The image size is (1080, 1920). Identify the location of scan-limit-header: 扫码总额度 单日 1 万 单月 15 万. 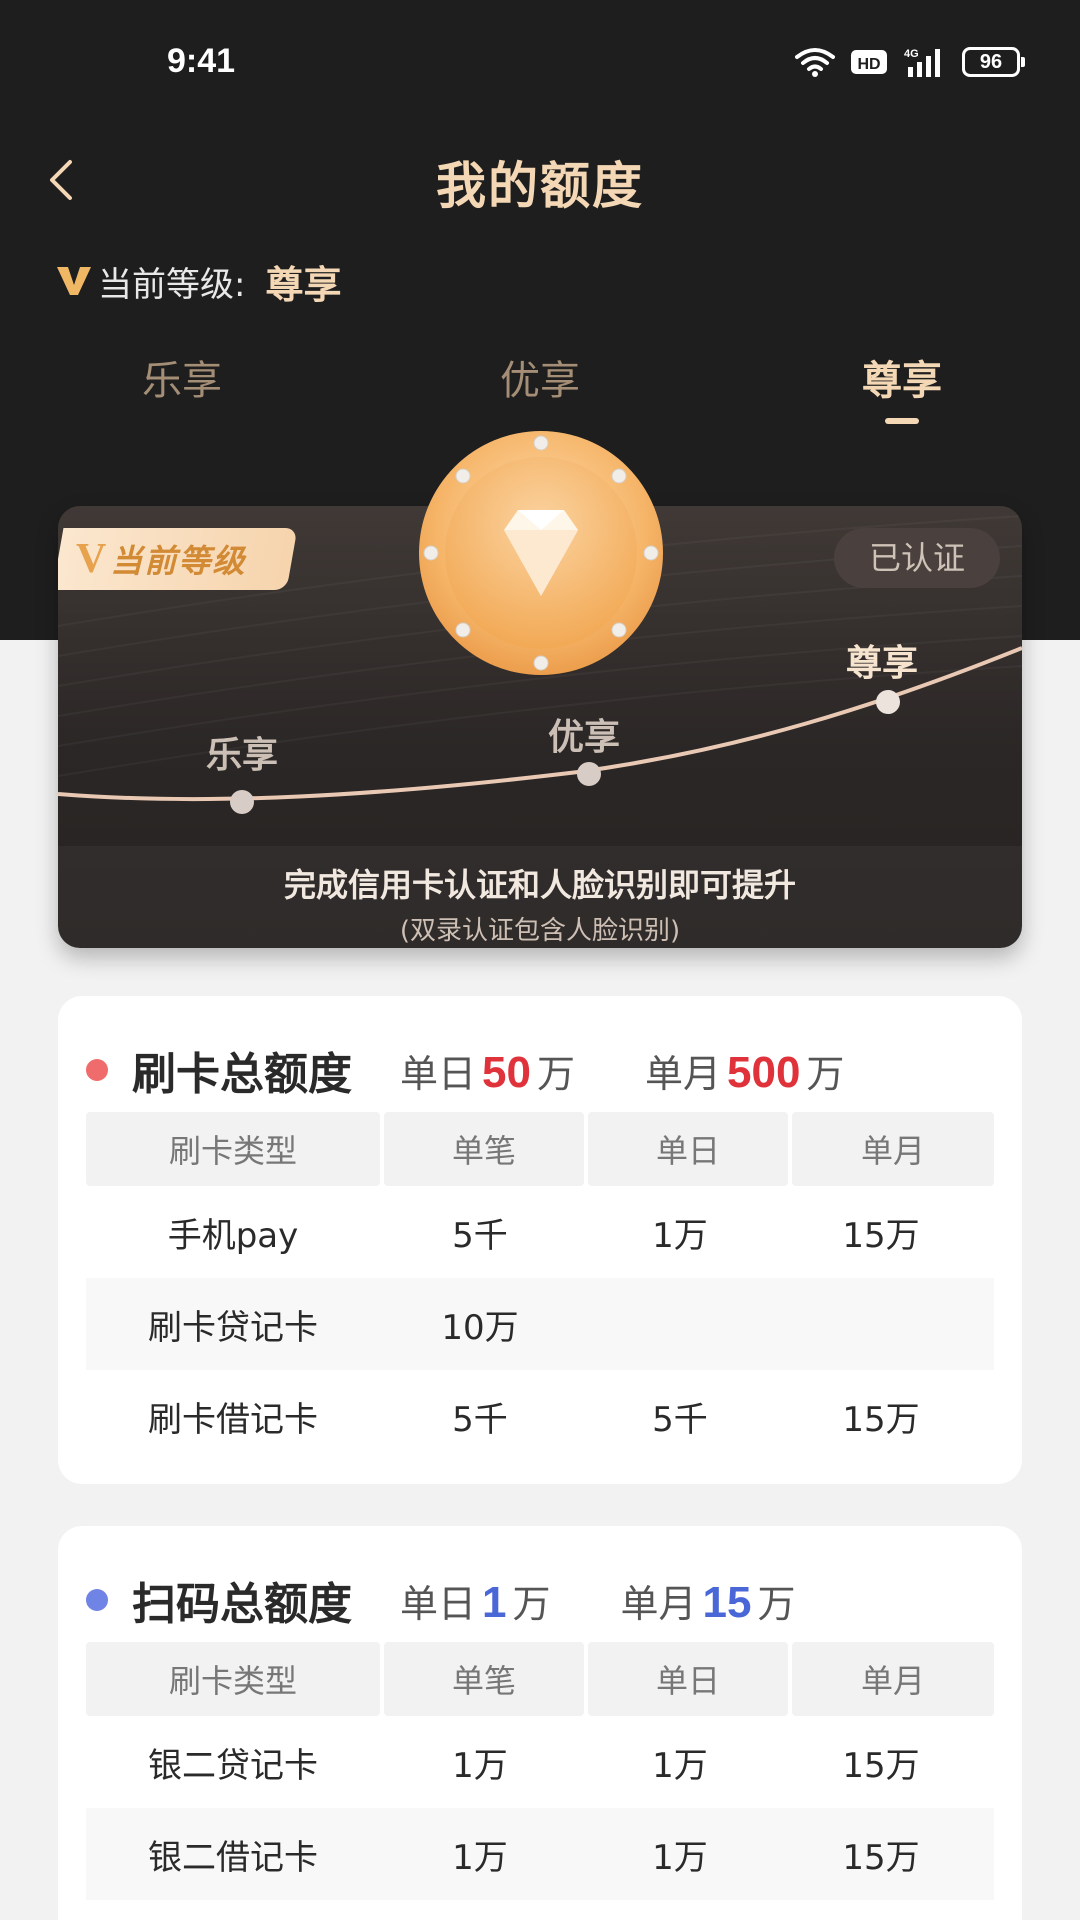
(546, 1600).